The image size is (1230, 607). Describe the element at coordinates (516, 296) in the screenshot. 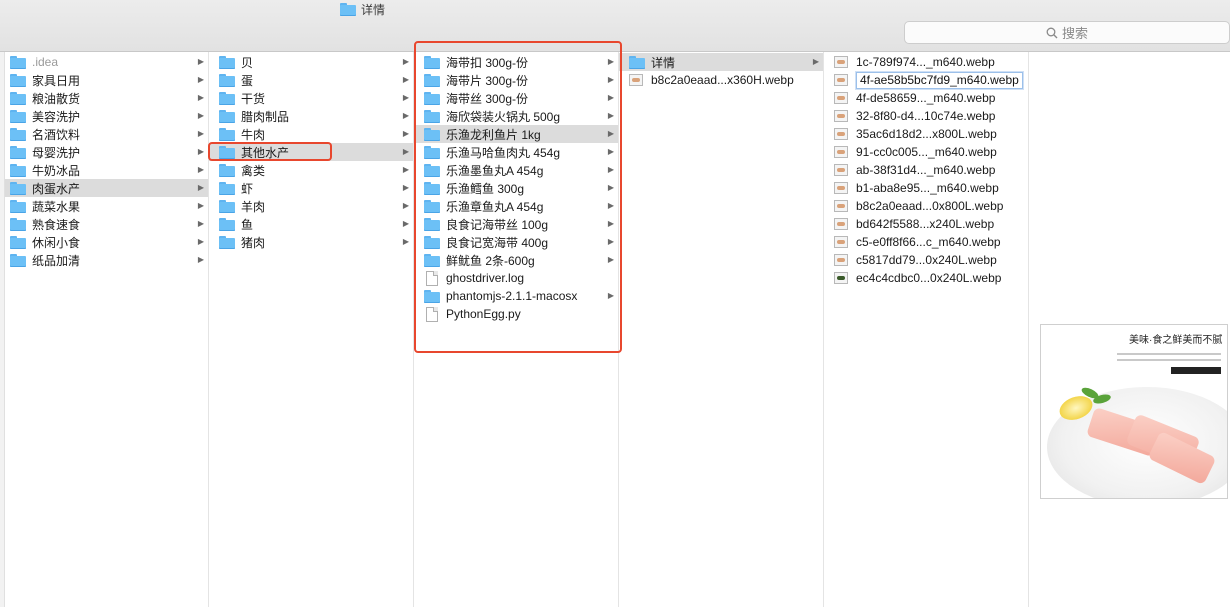

I see `folder-row: phantomjs-2.1.1-macosx ▶` at that location.